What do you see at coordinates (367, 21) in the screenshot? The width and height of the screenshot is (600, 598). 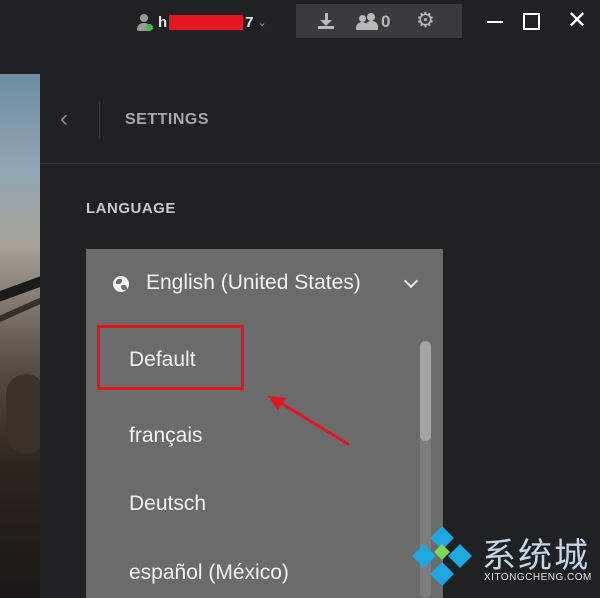 I see `friends-icon` at bounding box center [367, 21].